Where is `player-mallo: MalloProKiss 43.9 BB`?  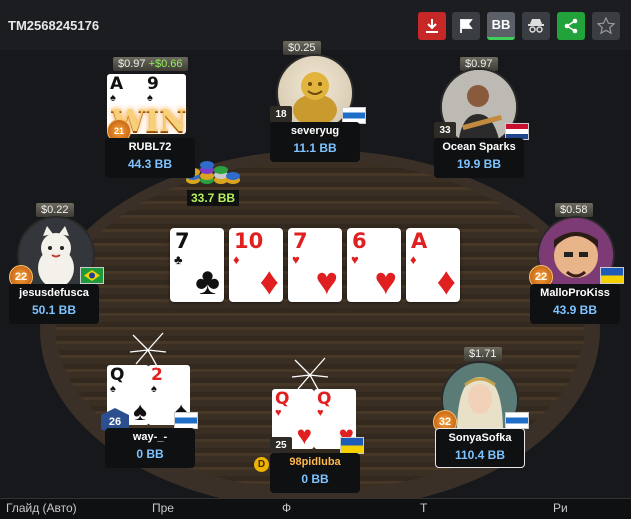
player-mallo: MalloProKiss 43.9 BB is located at coordinates (575, 304).